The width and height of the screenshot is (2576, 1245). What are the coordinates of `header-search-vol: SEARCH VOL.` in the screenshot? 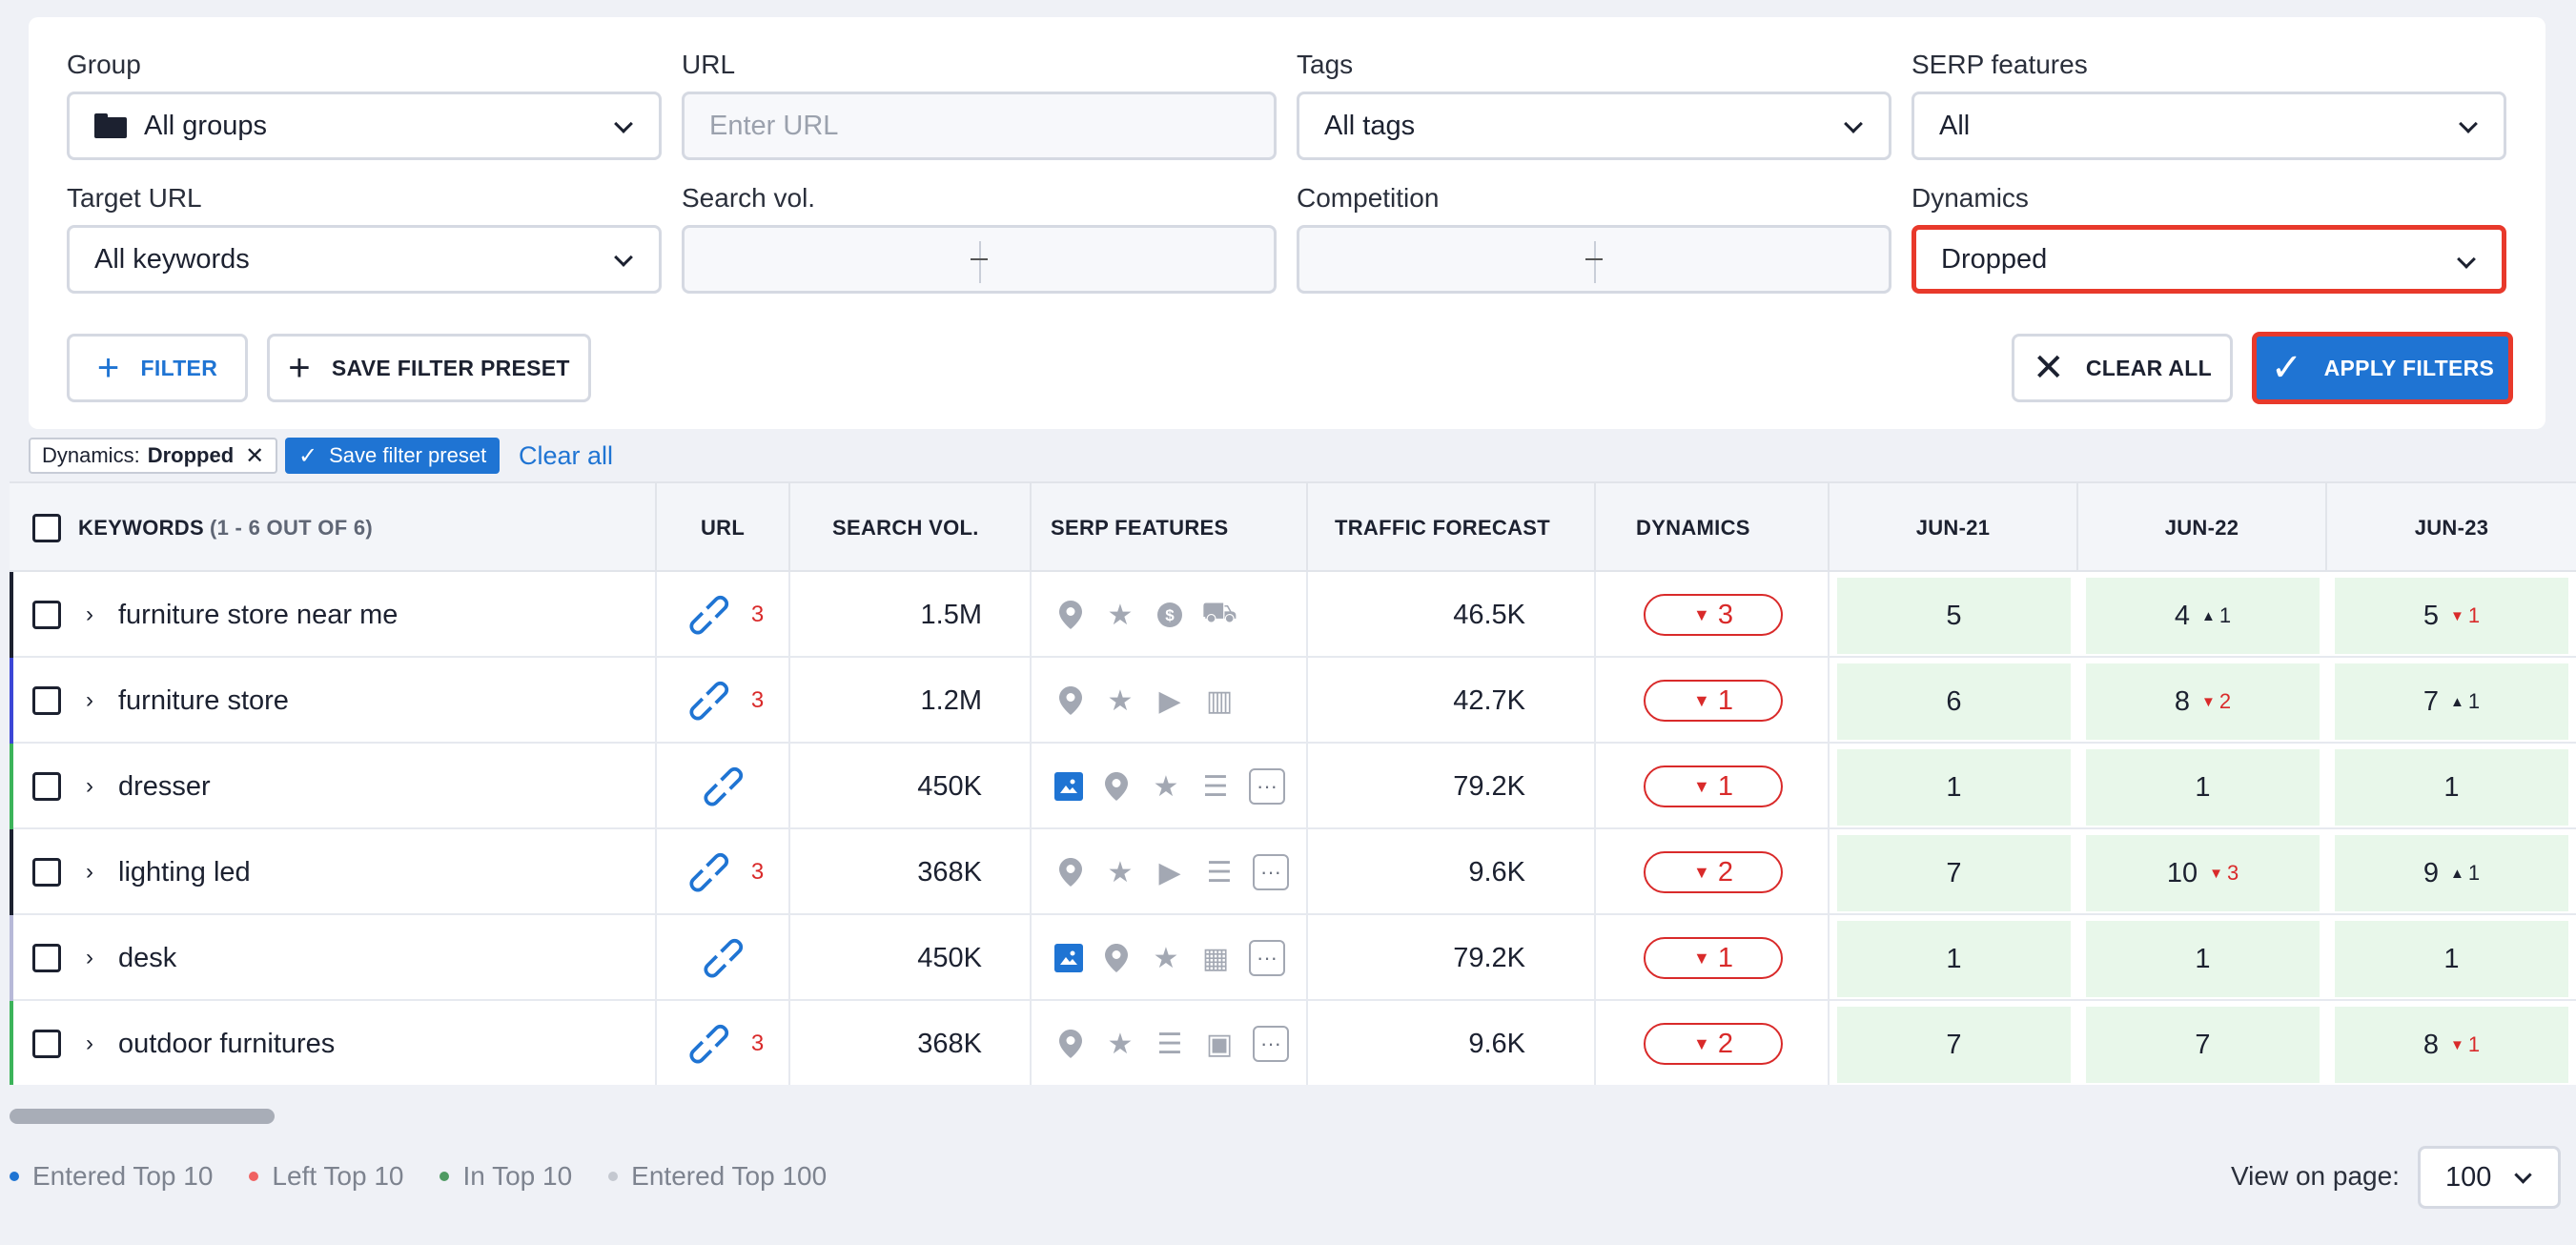 It's located at (911, 528).